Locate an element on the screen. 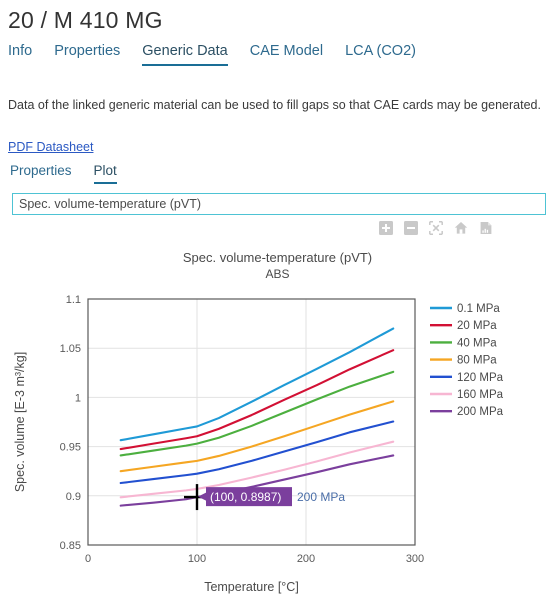 This screenshot has width=555, height=611. tab-cae-model: CAE Model is located at coordinates (293, 54).